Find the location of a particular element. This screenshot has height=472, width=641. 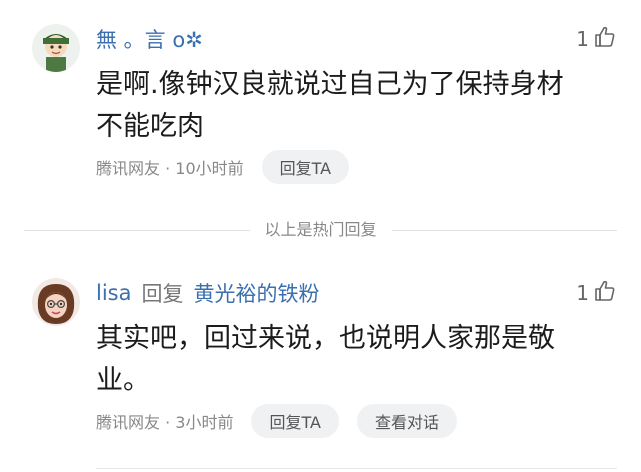

comment-text-line: 是啊.像钟汉良就说过自己为了保持身材 is located at coordinates (330, 84).